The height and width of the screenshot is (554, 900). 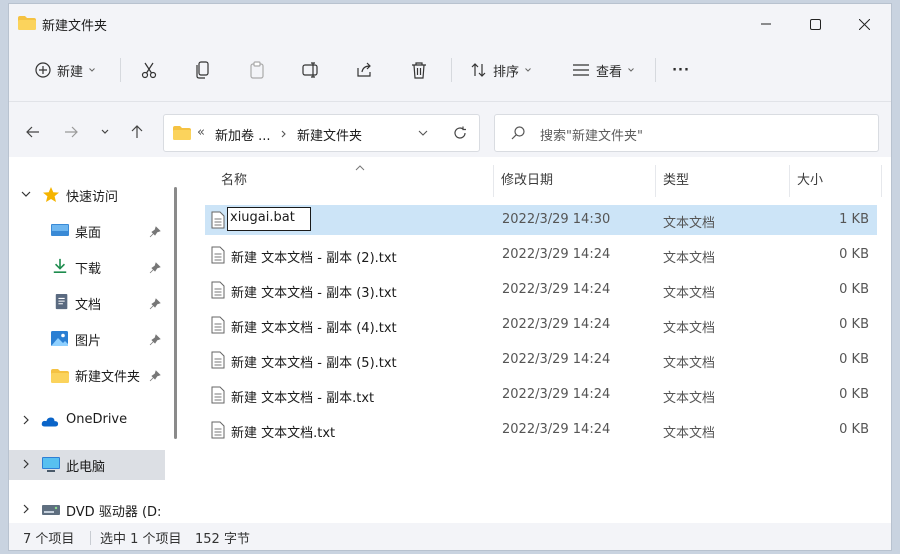 What do you see at coordinates (60, 230) in the screenshot?
I see `desktop-icon` at bounding box center [60, 230].